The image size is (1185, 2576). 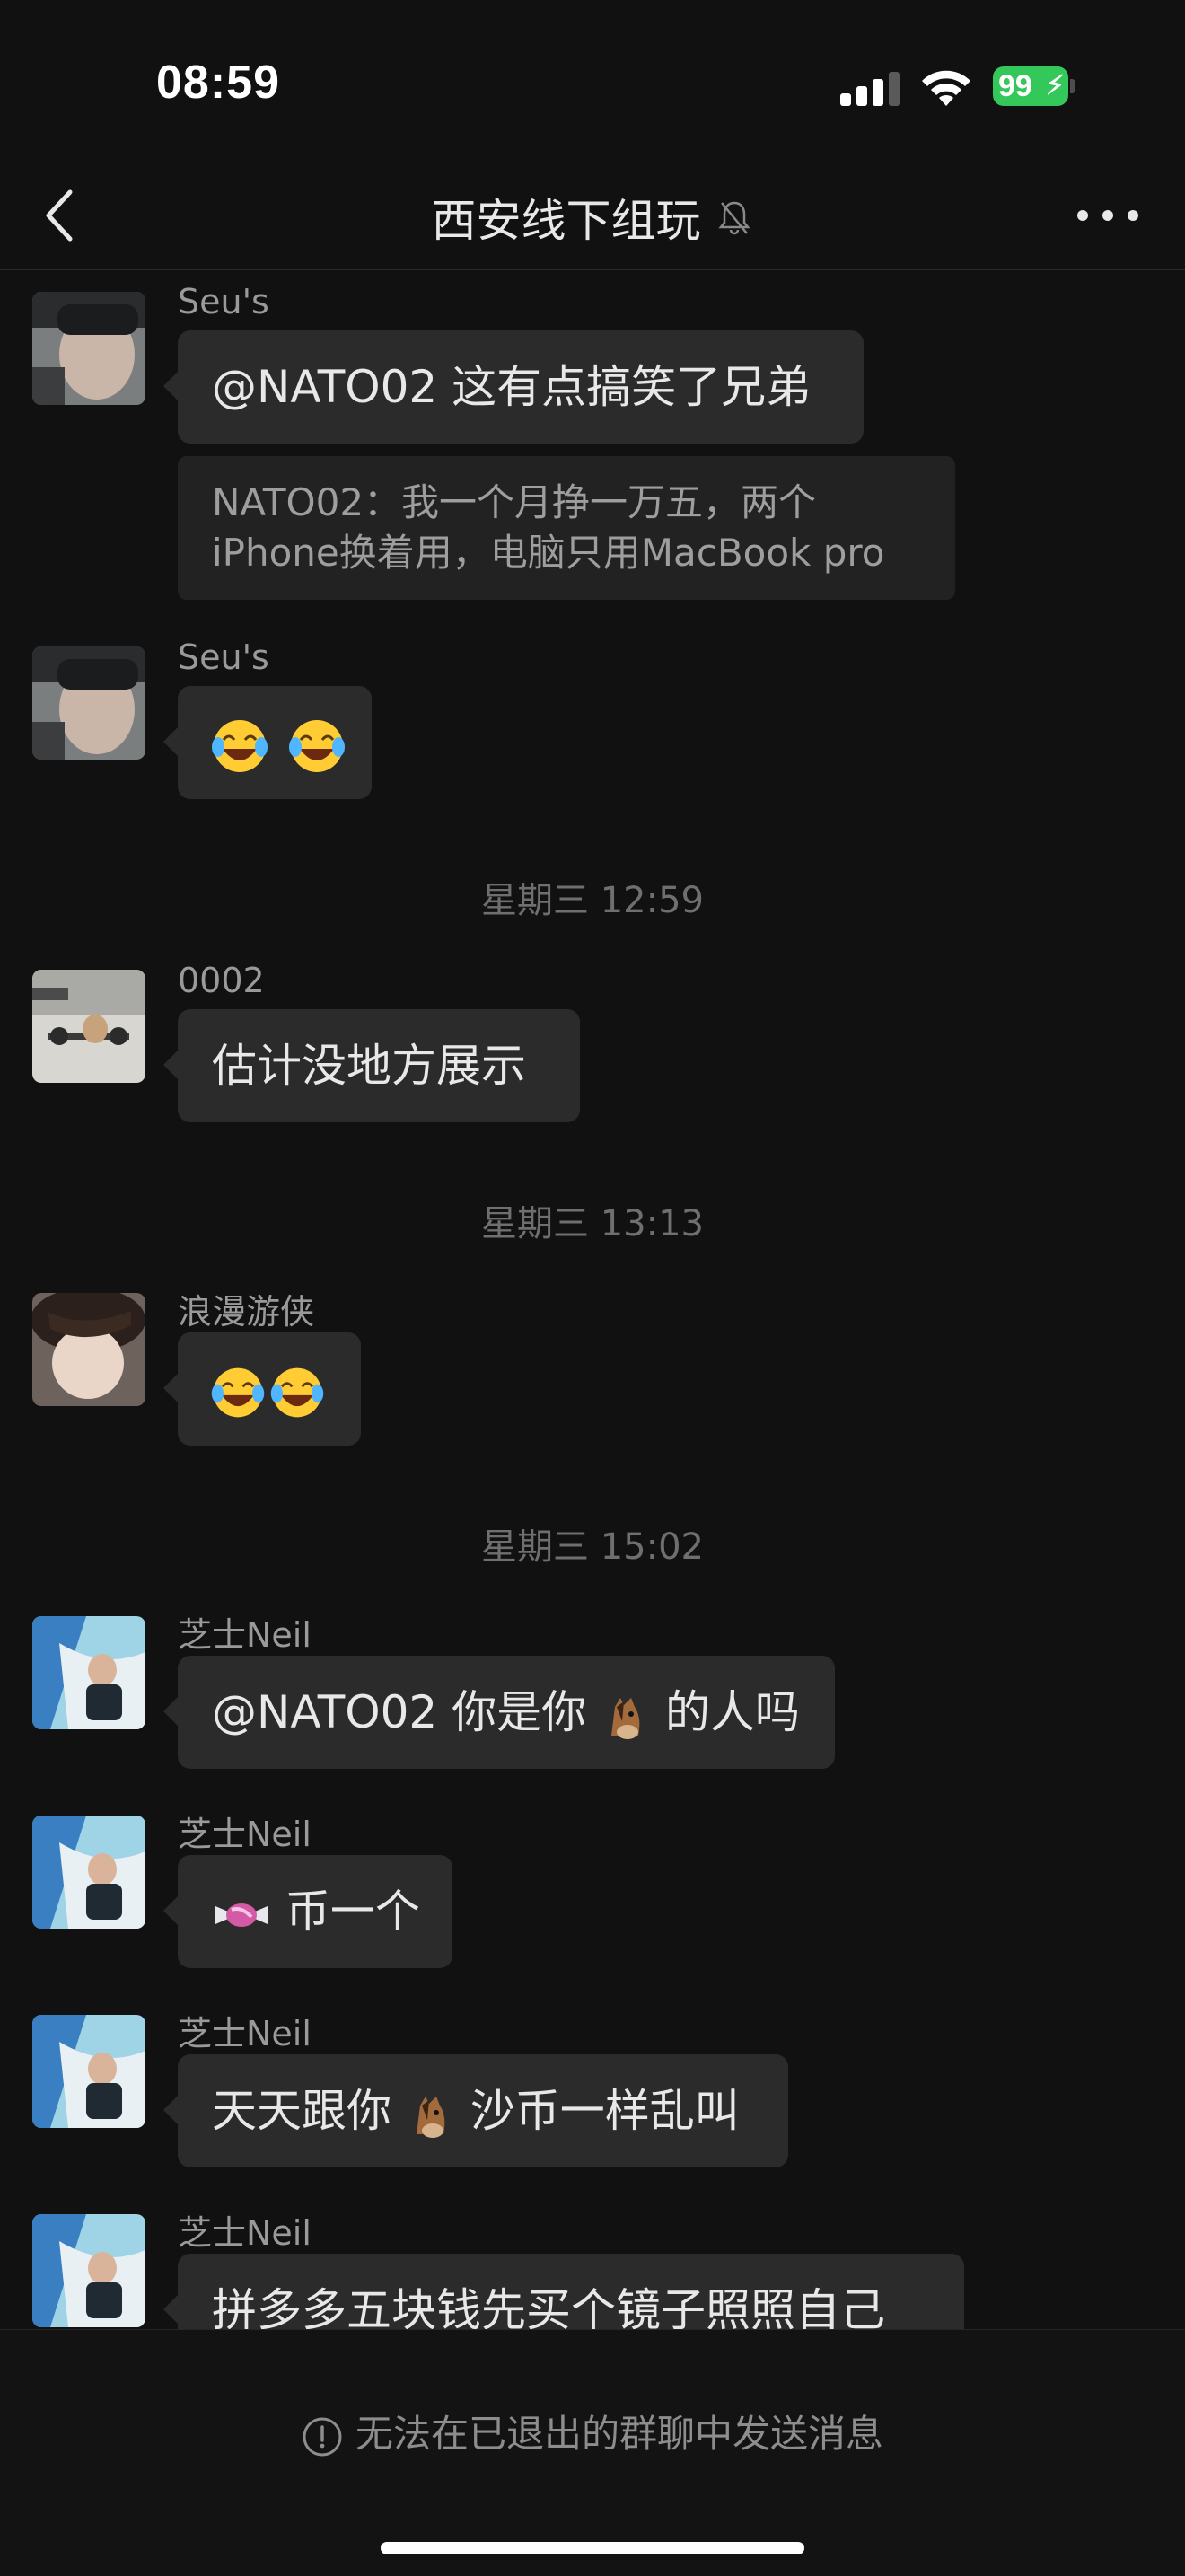 What do you see at coordinates (619, 2434) in the screenshot?
I see `notice-text: 无法在已退出的群聊中发送消息` at bounding box center [619, 2434].